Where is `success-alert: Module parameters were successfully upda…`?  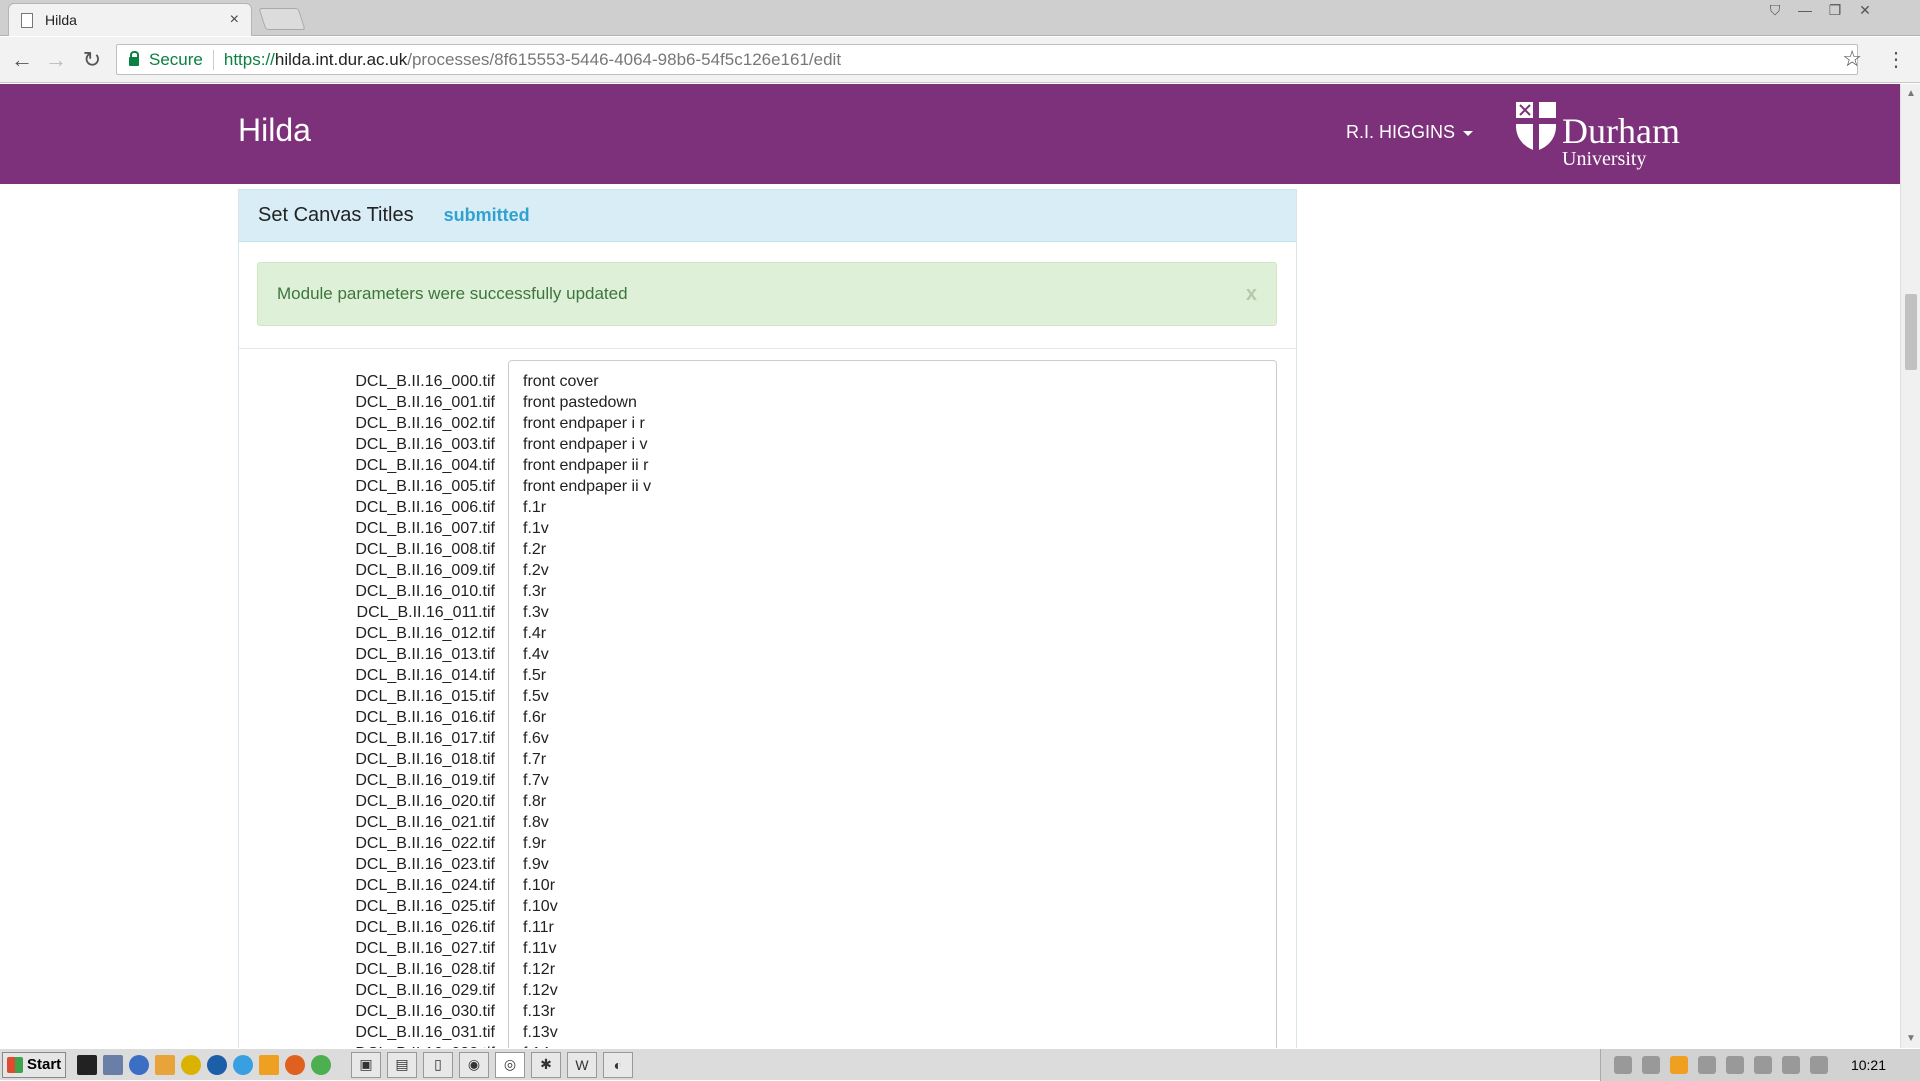 success-alert: Module parameters were successfully upda… is located at coordinates (767, 294).